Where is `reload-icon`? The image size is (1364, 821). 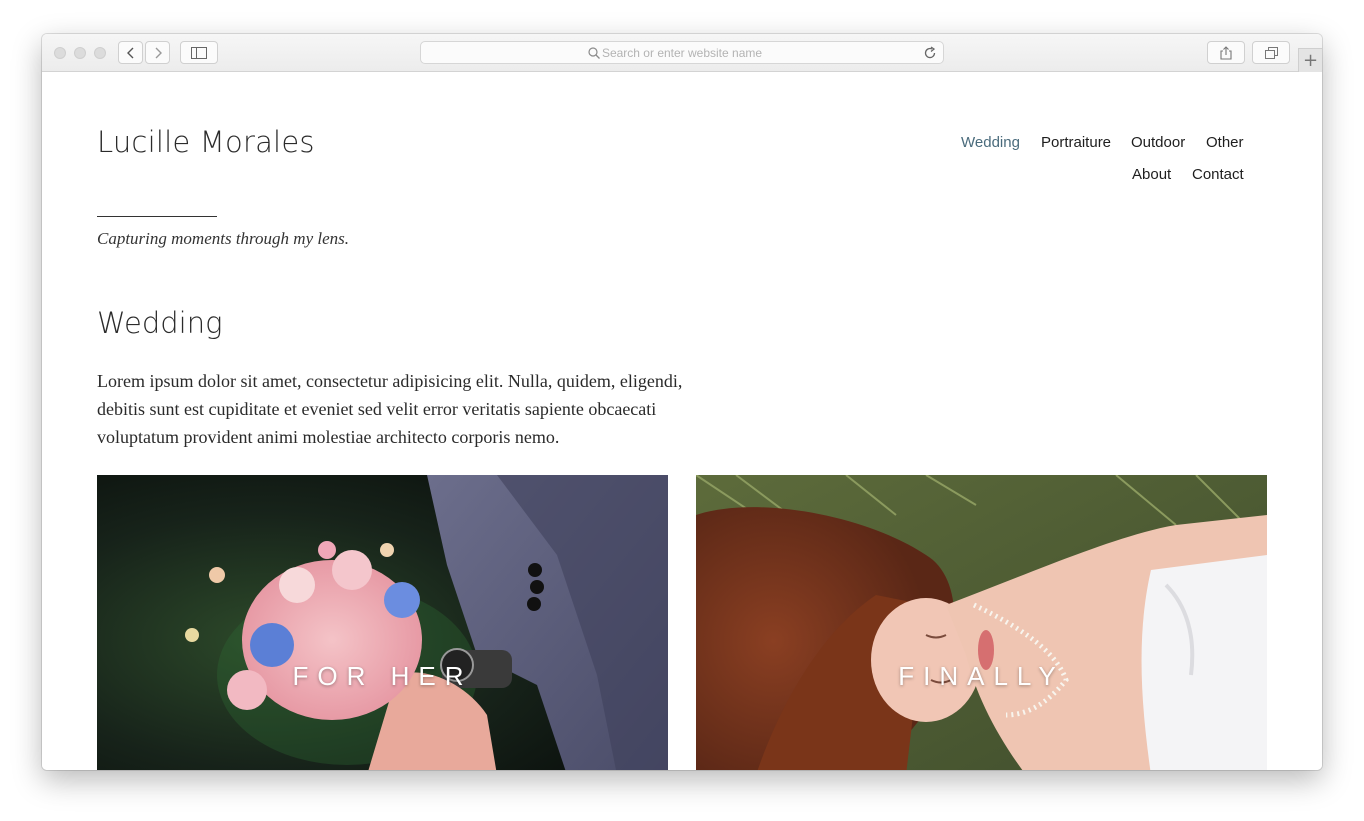
reload-icon is located at coordinates (930, 53).